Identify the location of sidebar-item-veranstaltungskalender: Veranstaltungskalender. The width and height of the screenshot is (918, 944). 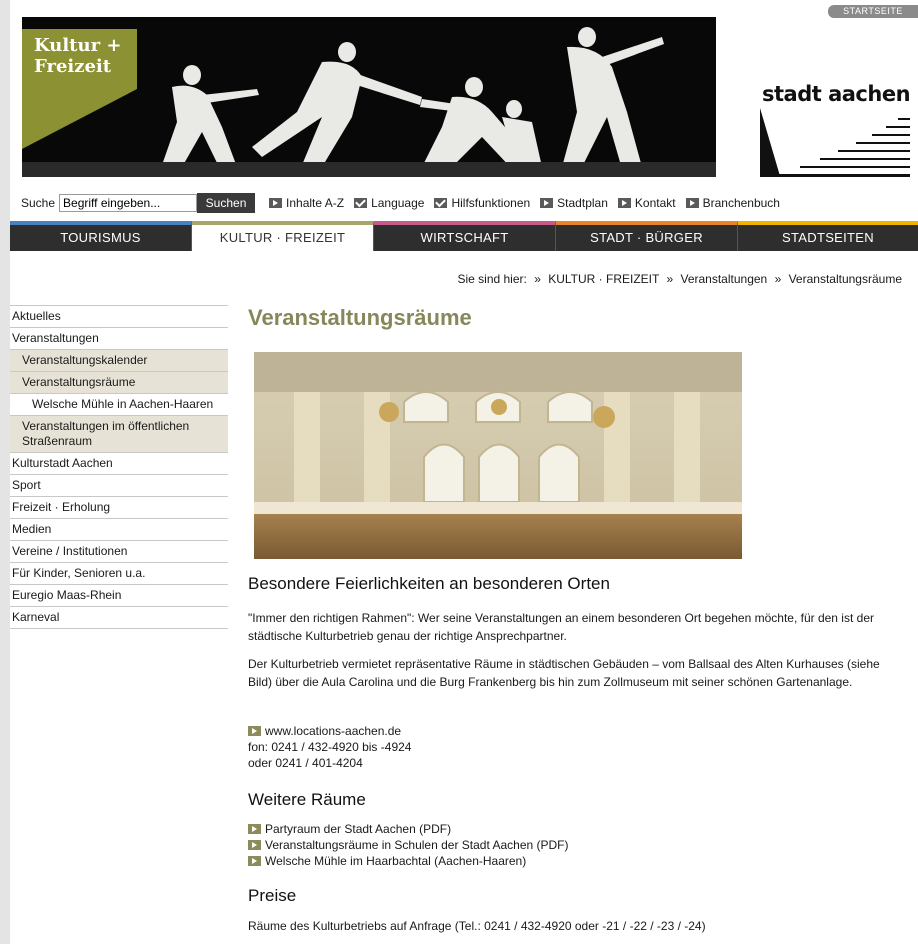
(119, 360).